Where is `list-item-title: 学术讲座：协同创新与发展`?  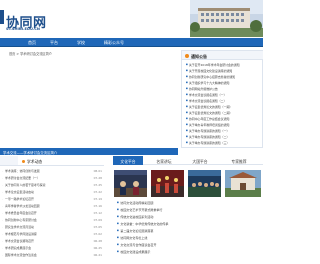
list-item-title: 学术讲座：协同创新与发展 is located at coordinates (22, 171).